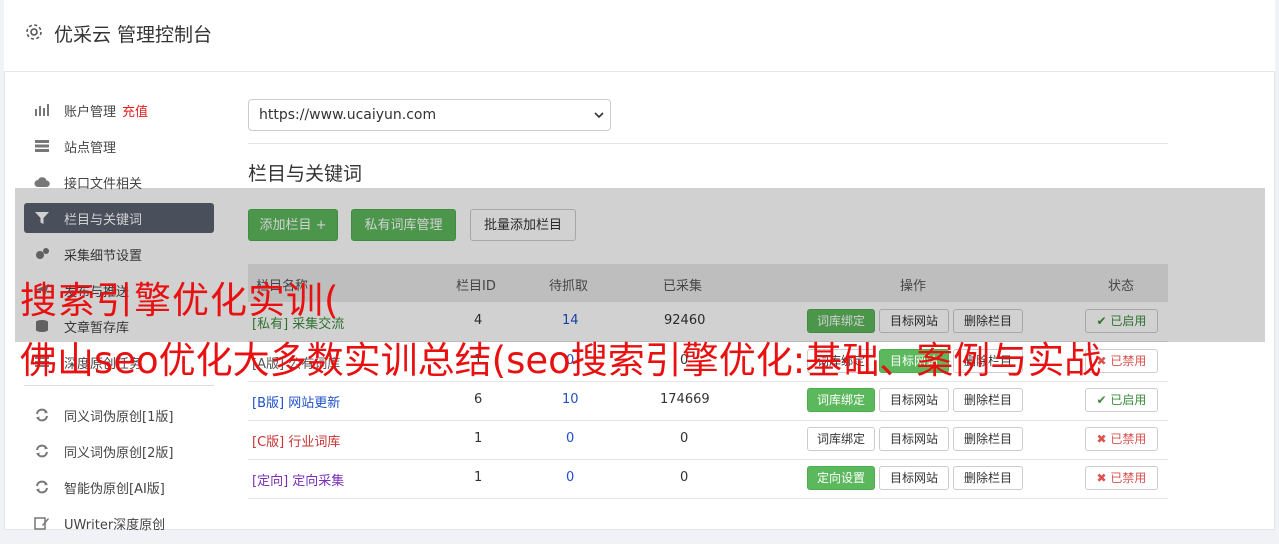  Describe the element at coordinates (561, 360) in the screenshot. I see `watermark-line-2: 佛山seo优化大多数实训总结(seo搜索引擎优化:基础、案例与实战` at that location.